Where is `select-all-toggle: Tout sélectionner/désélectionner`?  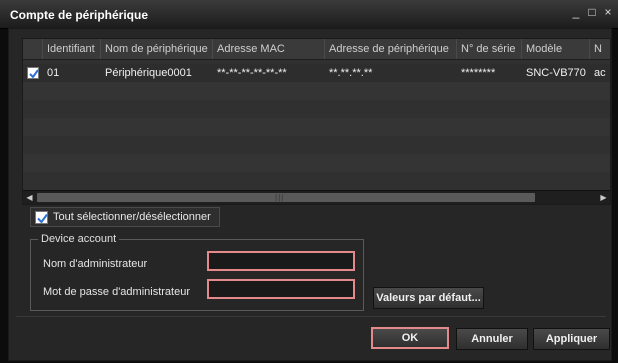
select-all-toggle: Tout sélectionner/désélectionner is located at coordinates (125, 217).